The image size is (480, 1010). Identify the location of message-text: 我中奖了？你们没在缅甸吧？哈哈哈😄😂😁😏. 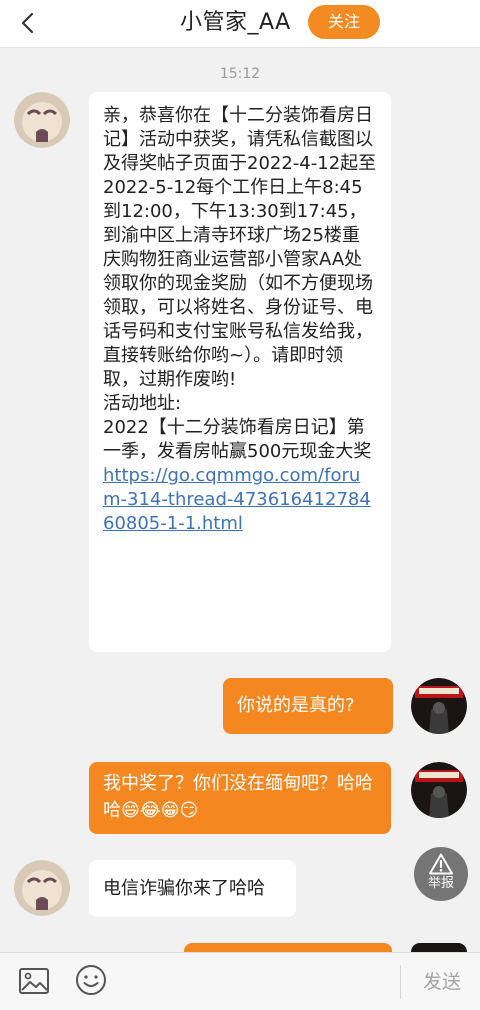
(238, 797).